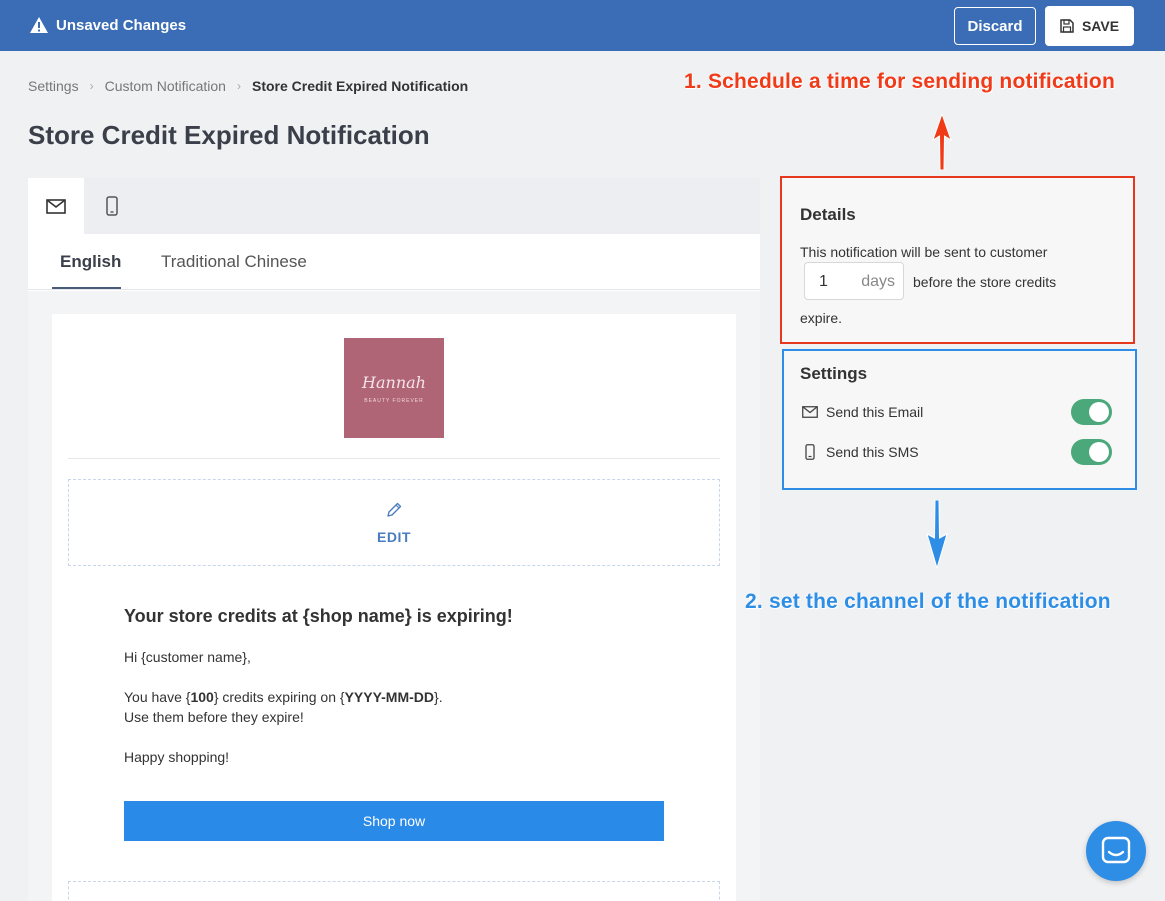 This screenshot has width=1165, height=901. What do you see at coordinates (394, 382) in the screenshot?
I see `logo-name: Hannah` at bounding box center [394, 382].